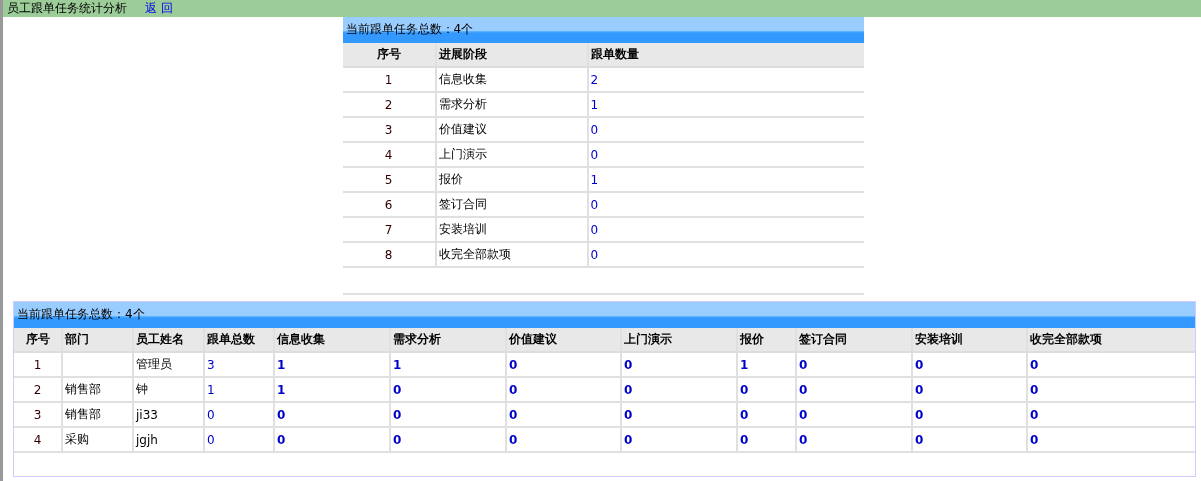 The width and height of the screenshot is (1201, 481). I want to click on column-header: 上门演示, so click(679, 340).